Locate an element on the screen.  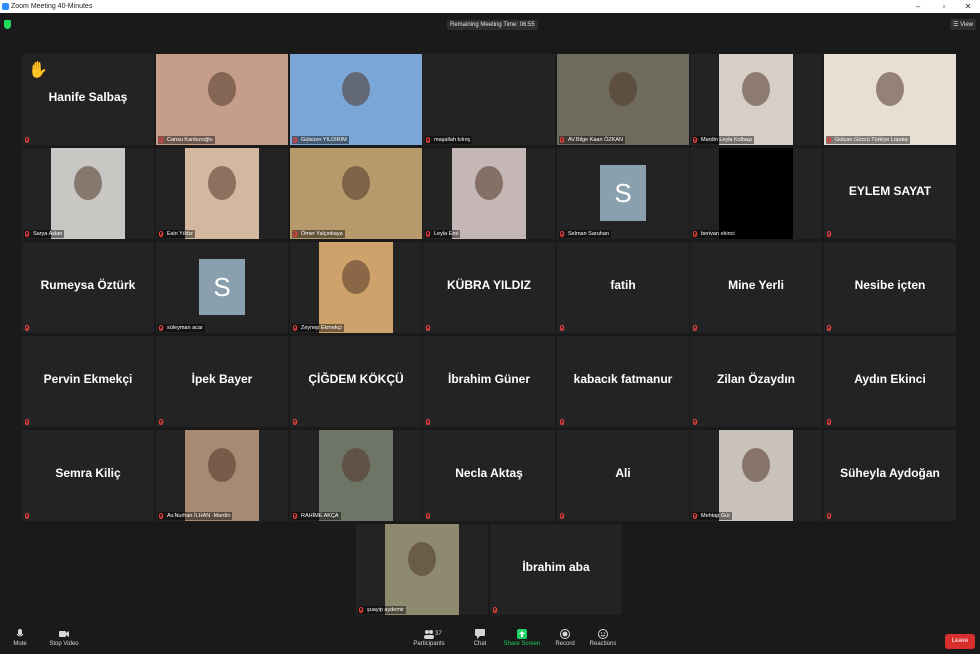
participant-tile: berivan ekinci is located at coordinates (756, 193).